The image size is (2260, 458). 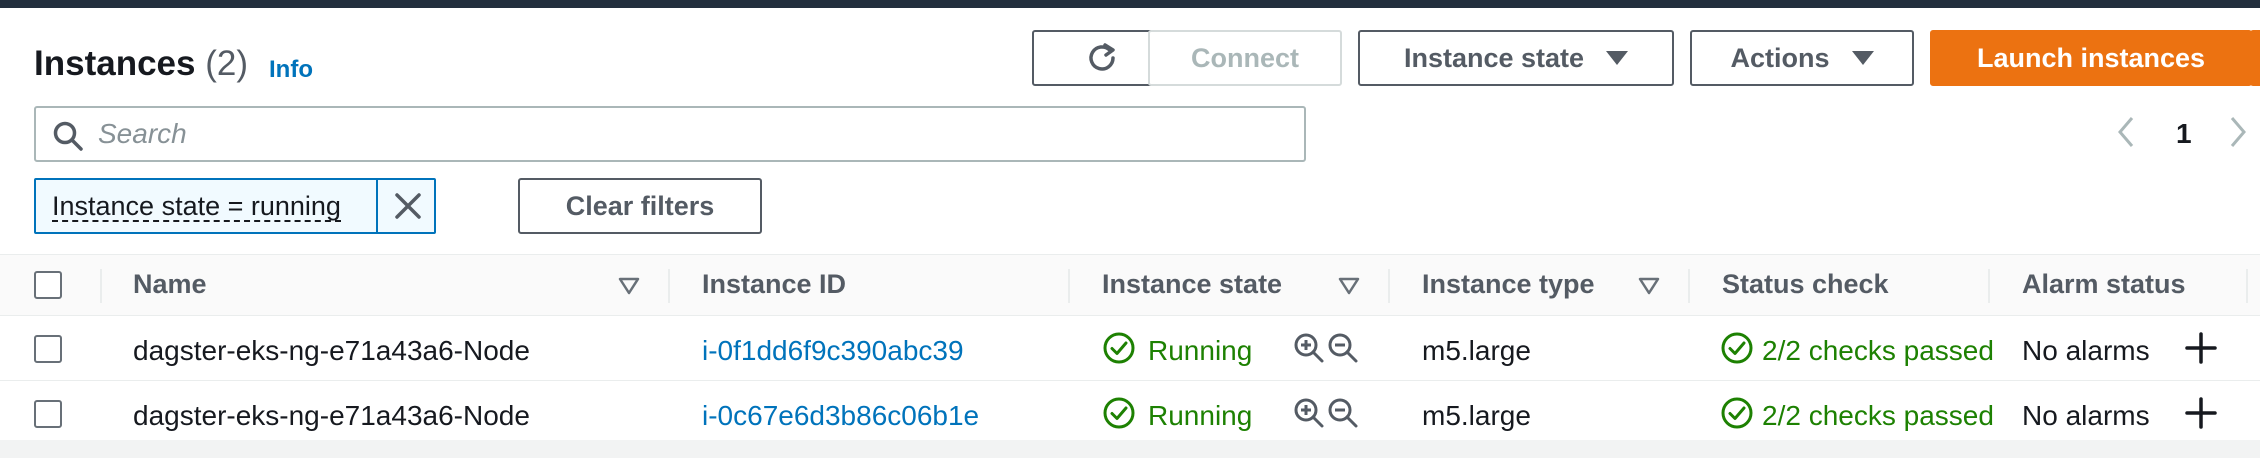 What do you see at coordinates (170, 284) in the screenshot?
I see `column-header-name: Name` at bounding box center [170, 284].